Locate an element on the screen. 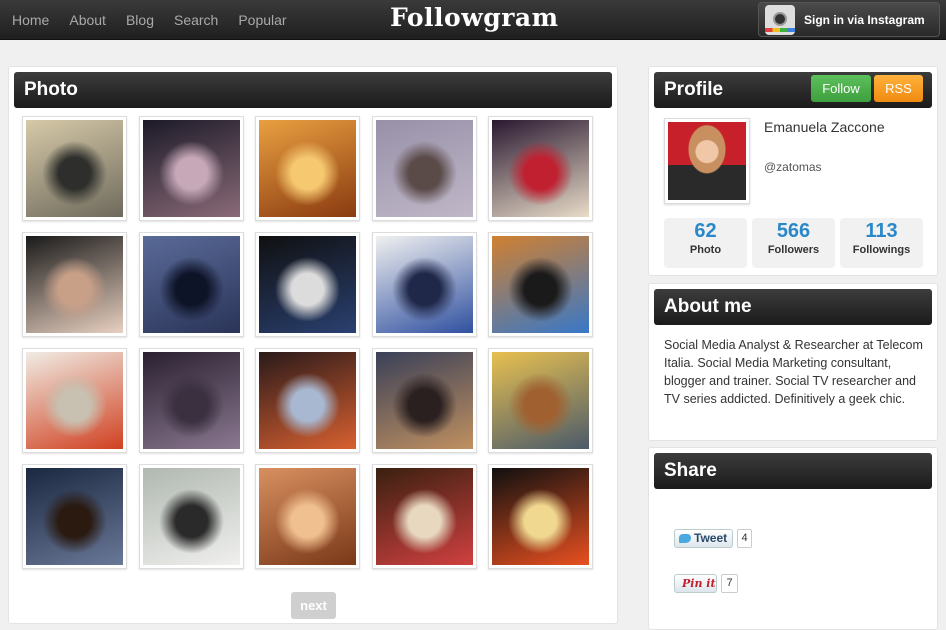  photo-thumbnail-dachshund-ball is located at coordinates (307, 168).